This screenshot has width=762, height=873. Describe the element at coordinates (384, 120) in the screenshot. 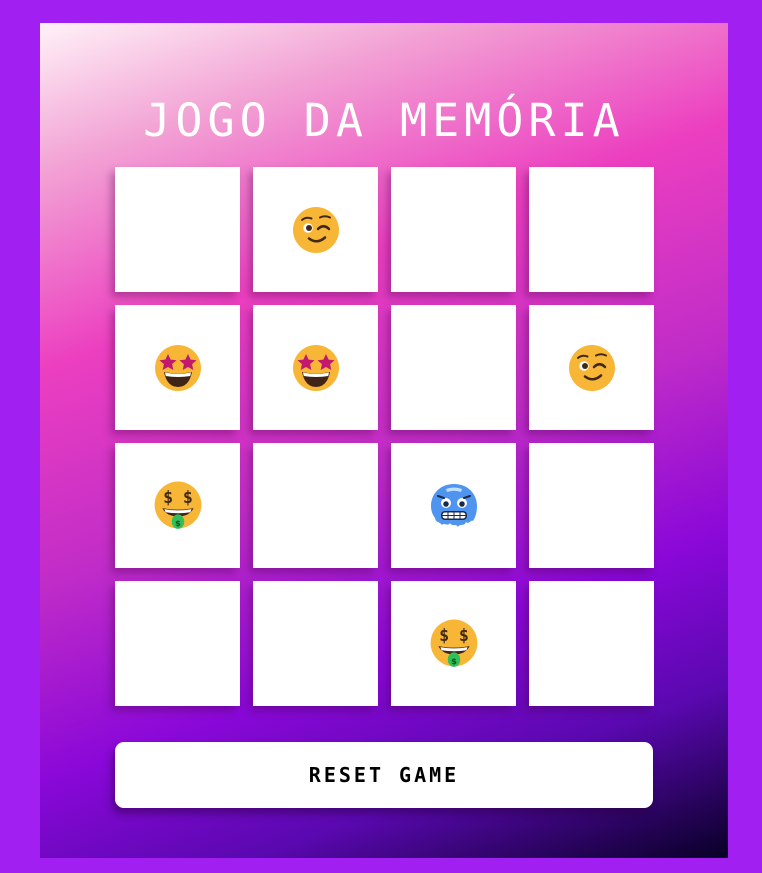

I see `page-title: JOGO DA MEMÓRIA` at that location.